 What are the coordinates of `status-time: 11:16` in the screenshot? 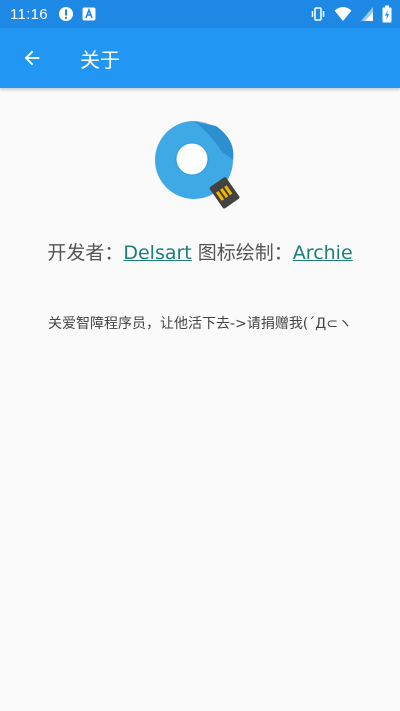 It's located at (29, 14).